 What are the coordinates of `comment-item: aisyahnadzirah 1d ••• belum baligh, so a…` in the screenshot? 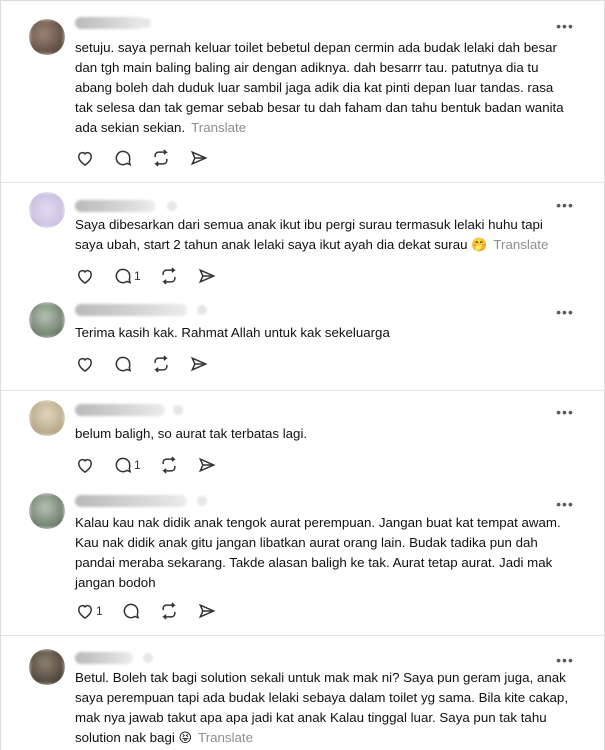 It's located at (302, 436).